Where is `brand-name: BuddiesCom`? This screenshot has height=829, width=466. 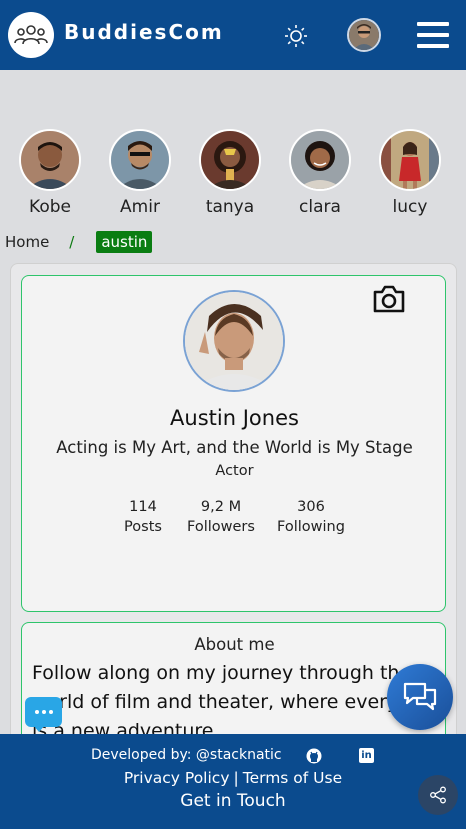
brand-name: BuddiesCom is located at coordinates (144, 32).